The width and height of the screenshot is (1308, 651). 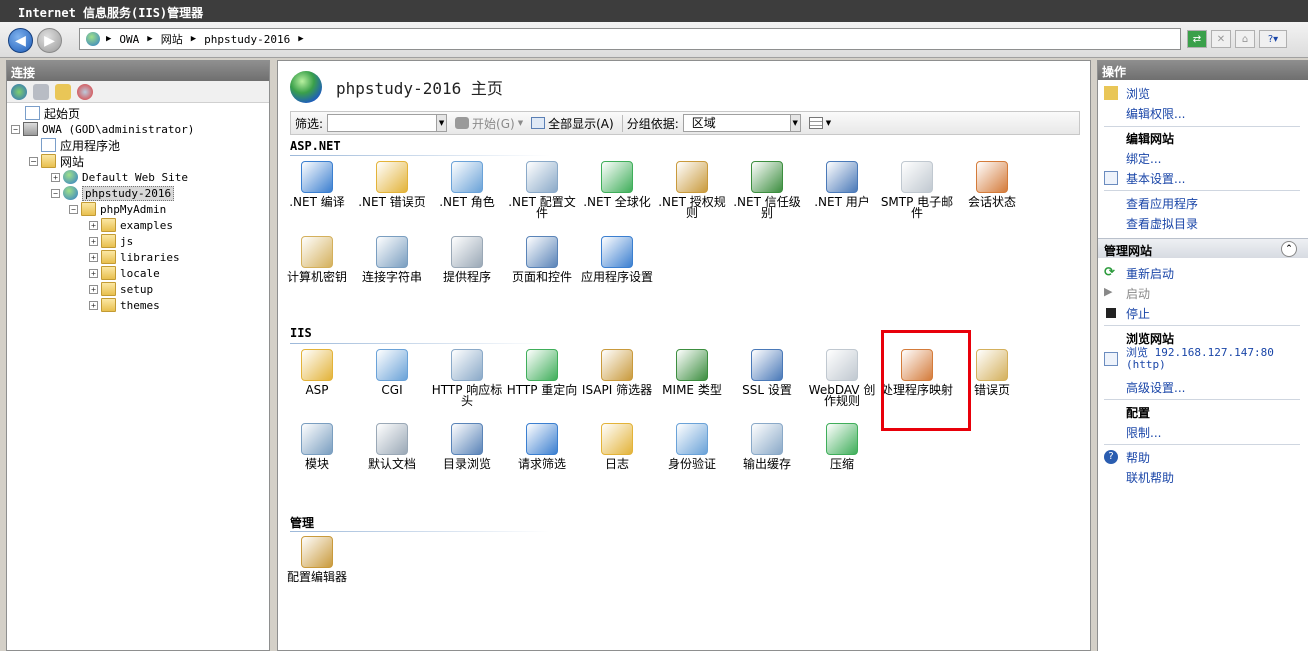 What do you see at coordinates (134, 257) in the screenshot?
I see `tree-item-libraries: + libraries` at bounding box center [134, 257].